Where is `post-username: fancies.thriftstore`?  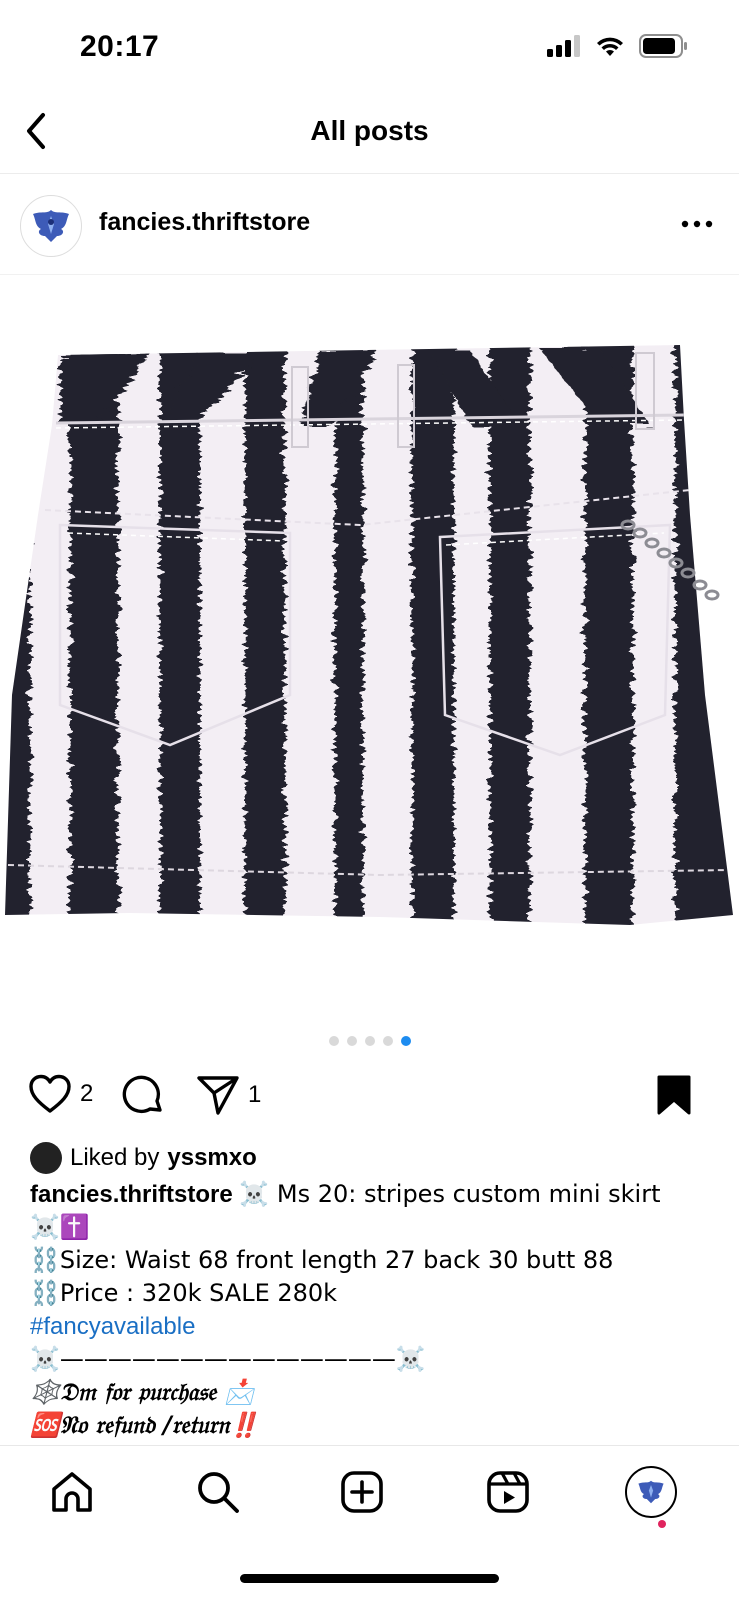
post-username: fancies.thriftstore is located at coordinates (204, 222).